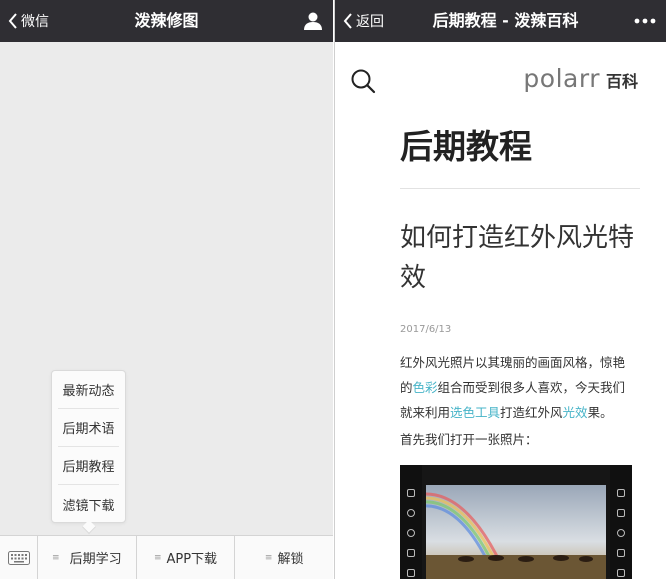  What do you see at coordinates (95, 559) in the screenshot?
I see `menu-button-label: 后期学习` at bounding box center [95, 559].